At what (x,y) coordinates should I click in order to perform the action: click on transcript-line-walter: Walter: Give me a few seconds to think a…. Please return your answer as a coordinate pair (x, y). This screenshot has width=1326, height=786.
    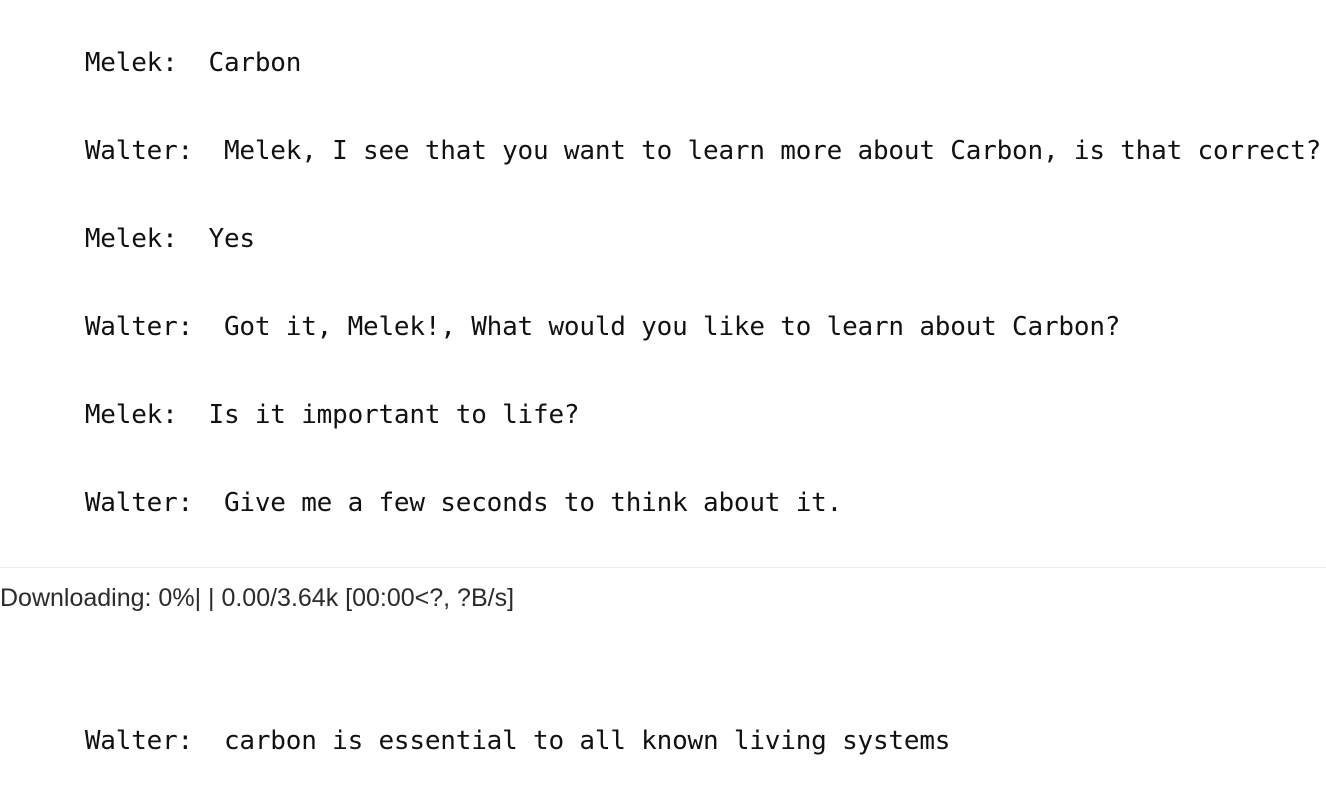
    Looking at the image, I should click on (432, 503).